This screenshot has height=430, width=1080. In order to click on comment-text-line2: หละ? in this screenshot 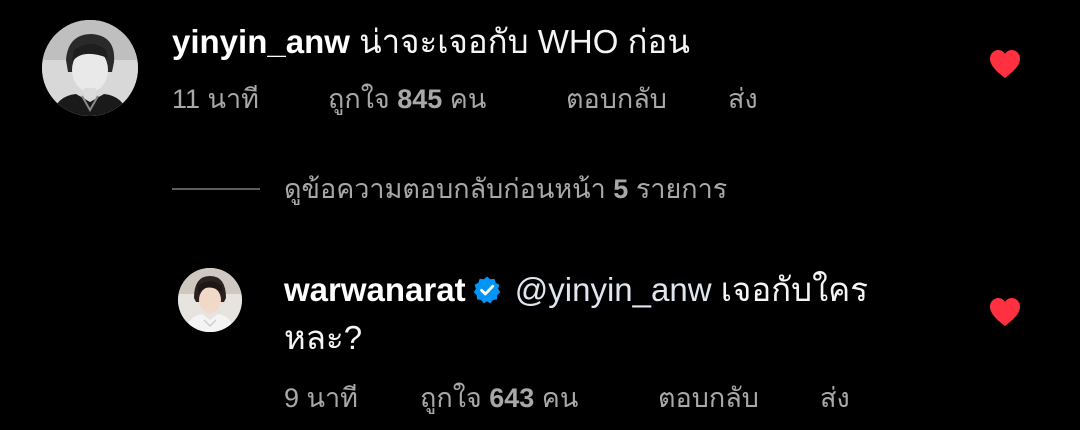, I will do `click(323, 337)`.